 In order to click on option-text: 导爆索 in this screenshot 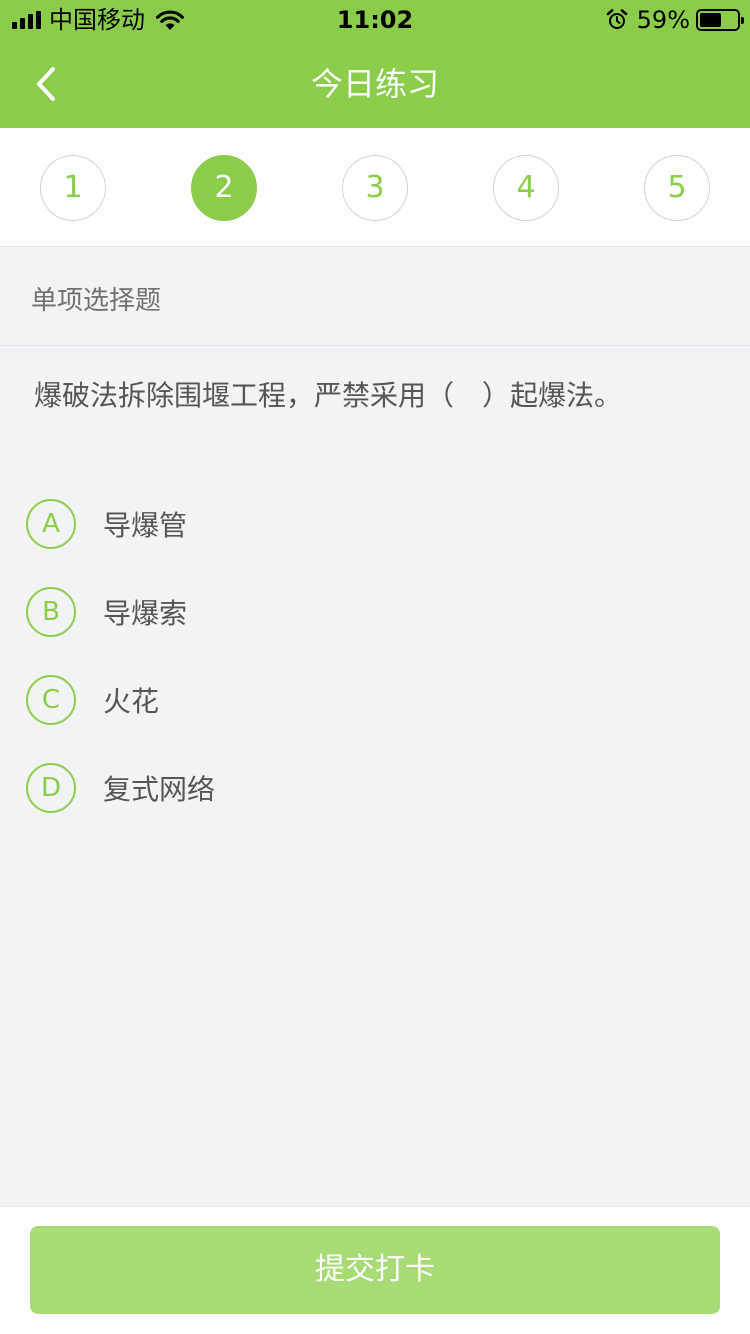, I will do `click(145, 613)`.